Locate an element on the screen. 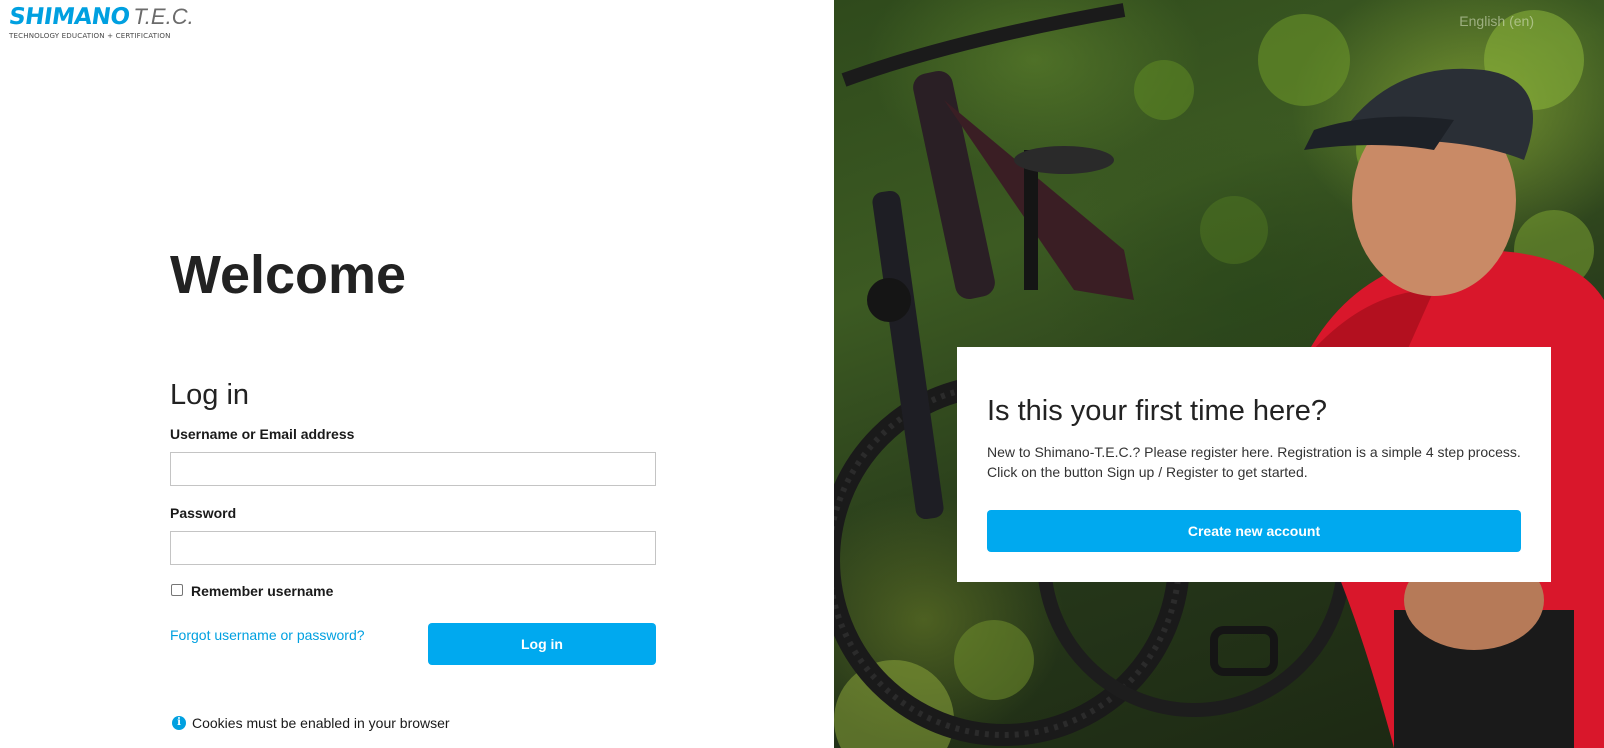  logo-product: T.E.C. is located at coordinates (163, 16).